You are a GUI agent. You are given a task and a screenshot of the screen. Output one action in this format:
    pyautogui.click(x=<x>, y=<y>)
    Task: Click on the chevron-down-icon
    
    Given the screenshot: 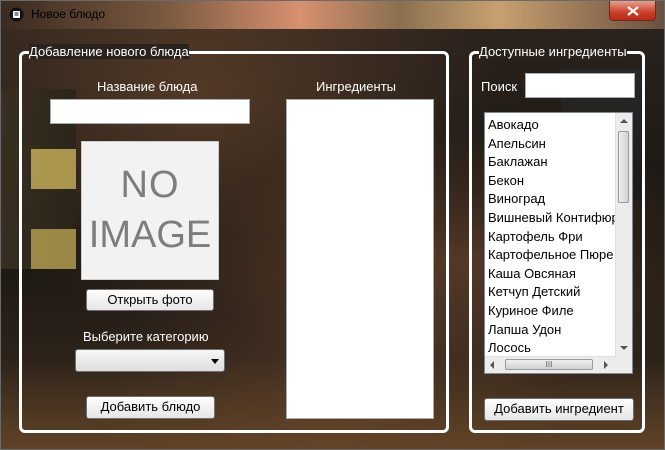 What is the action you would take?
    pyautogui.click(x=215, y=361)
    